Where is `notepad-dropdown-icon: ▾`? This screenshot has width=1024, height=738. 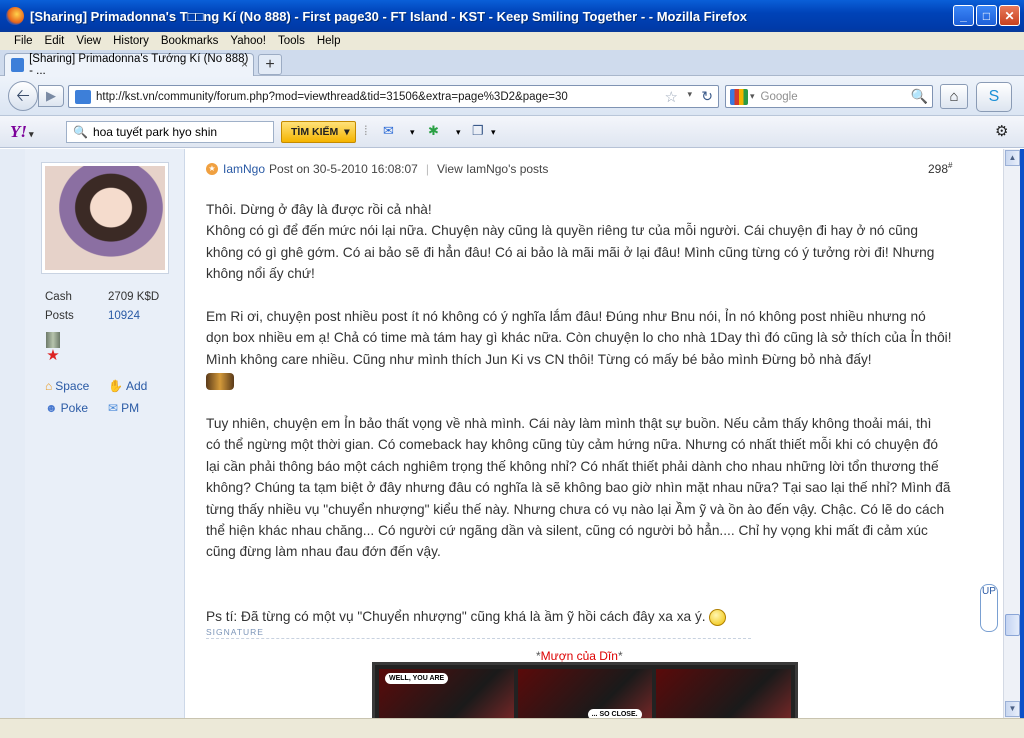
notepad-dropdown-icon: ▾ is located at coordinates (493, 136).